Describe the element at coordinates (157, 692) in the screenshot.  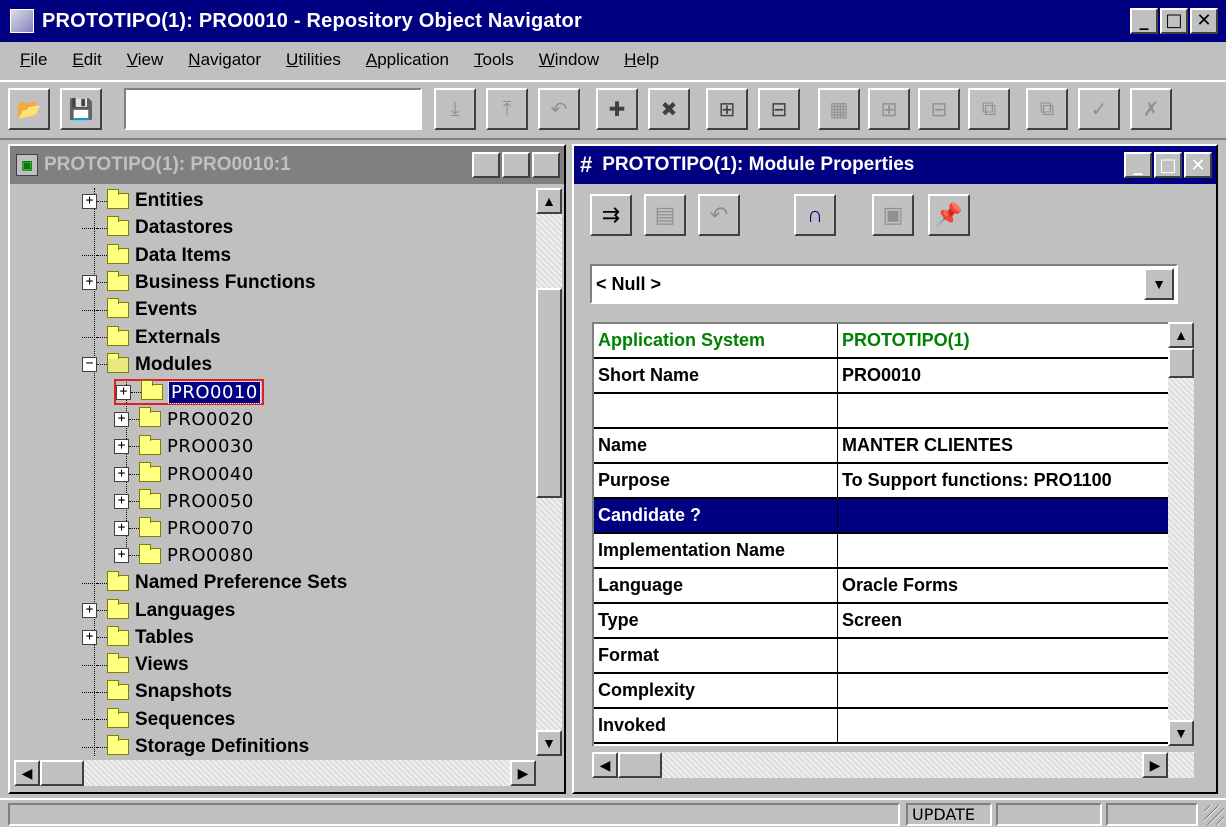
I see `tree-item-snapshots: Snapshots` at that location.